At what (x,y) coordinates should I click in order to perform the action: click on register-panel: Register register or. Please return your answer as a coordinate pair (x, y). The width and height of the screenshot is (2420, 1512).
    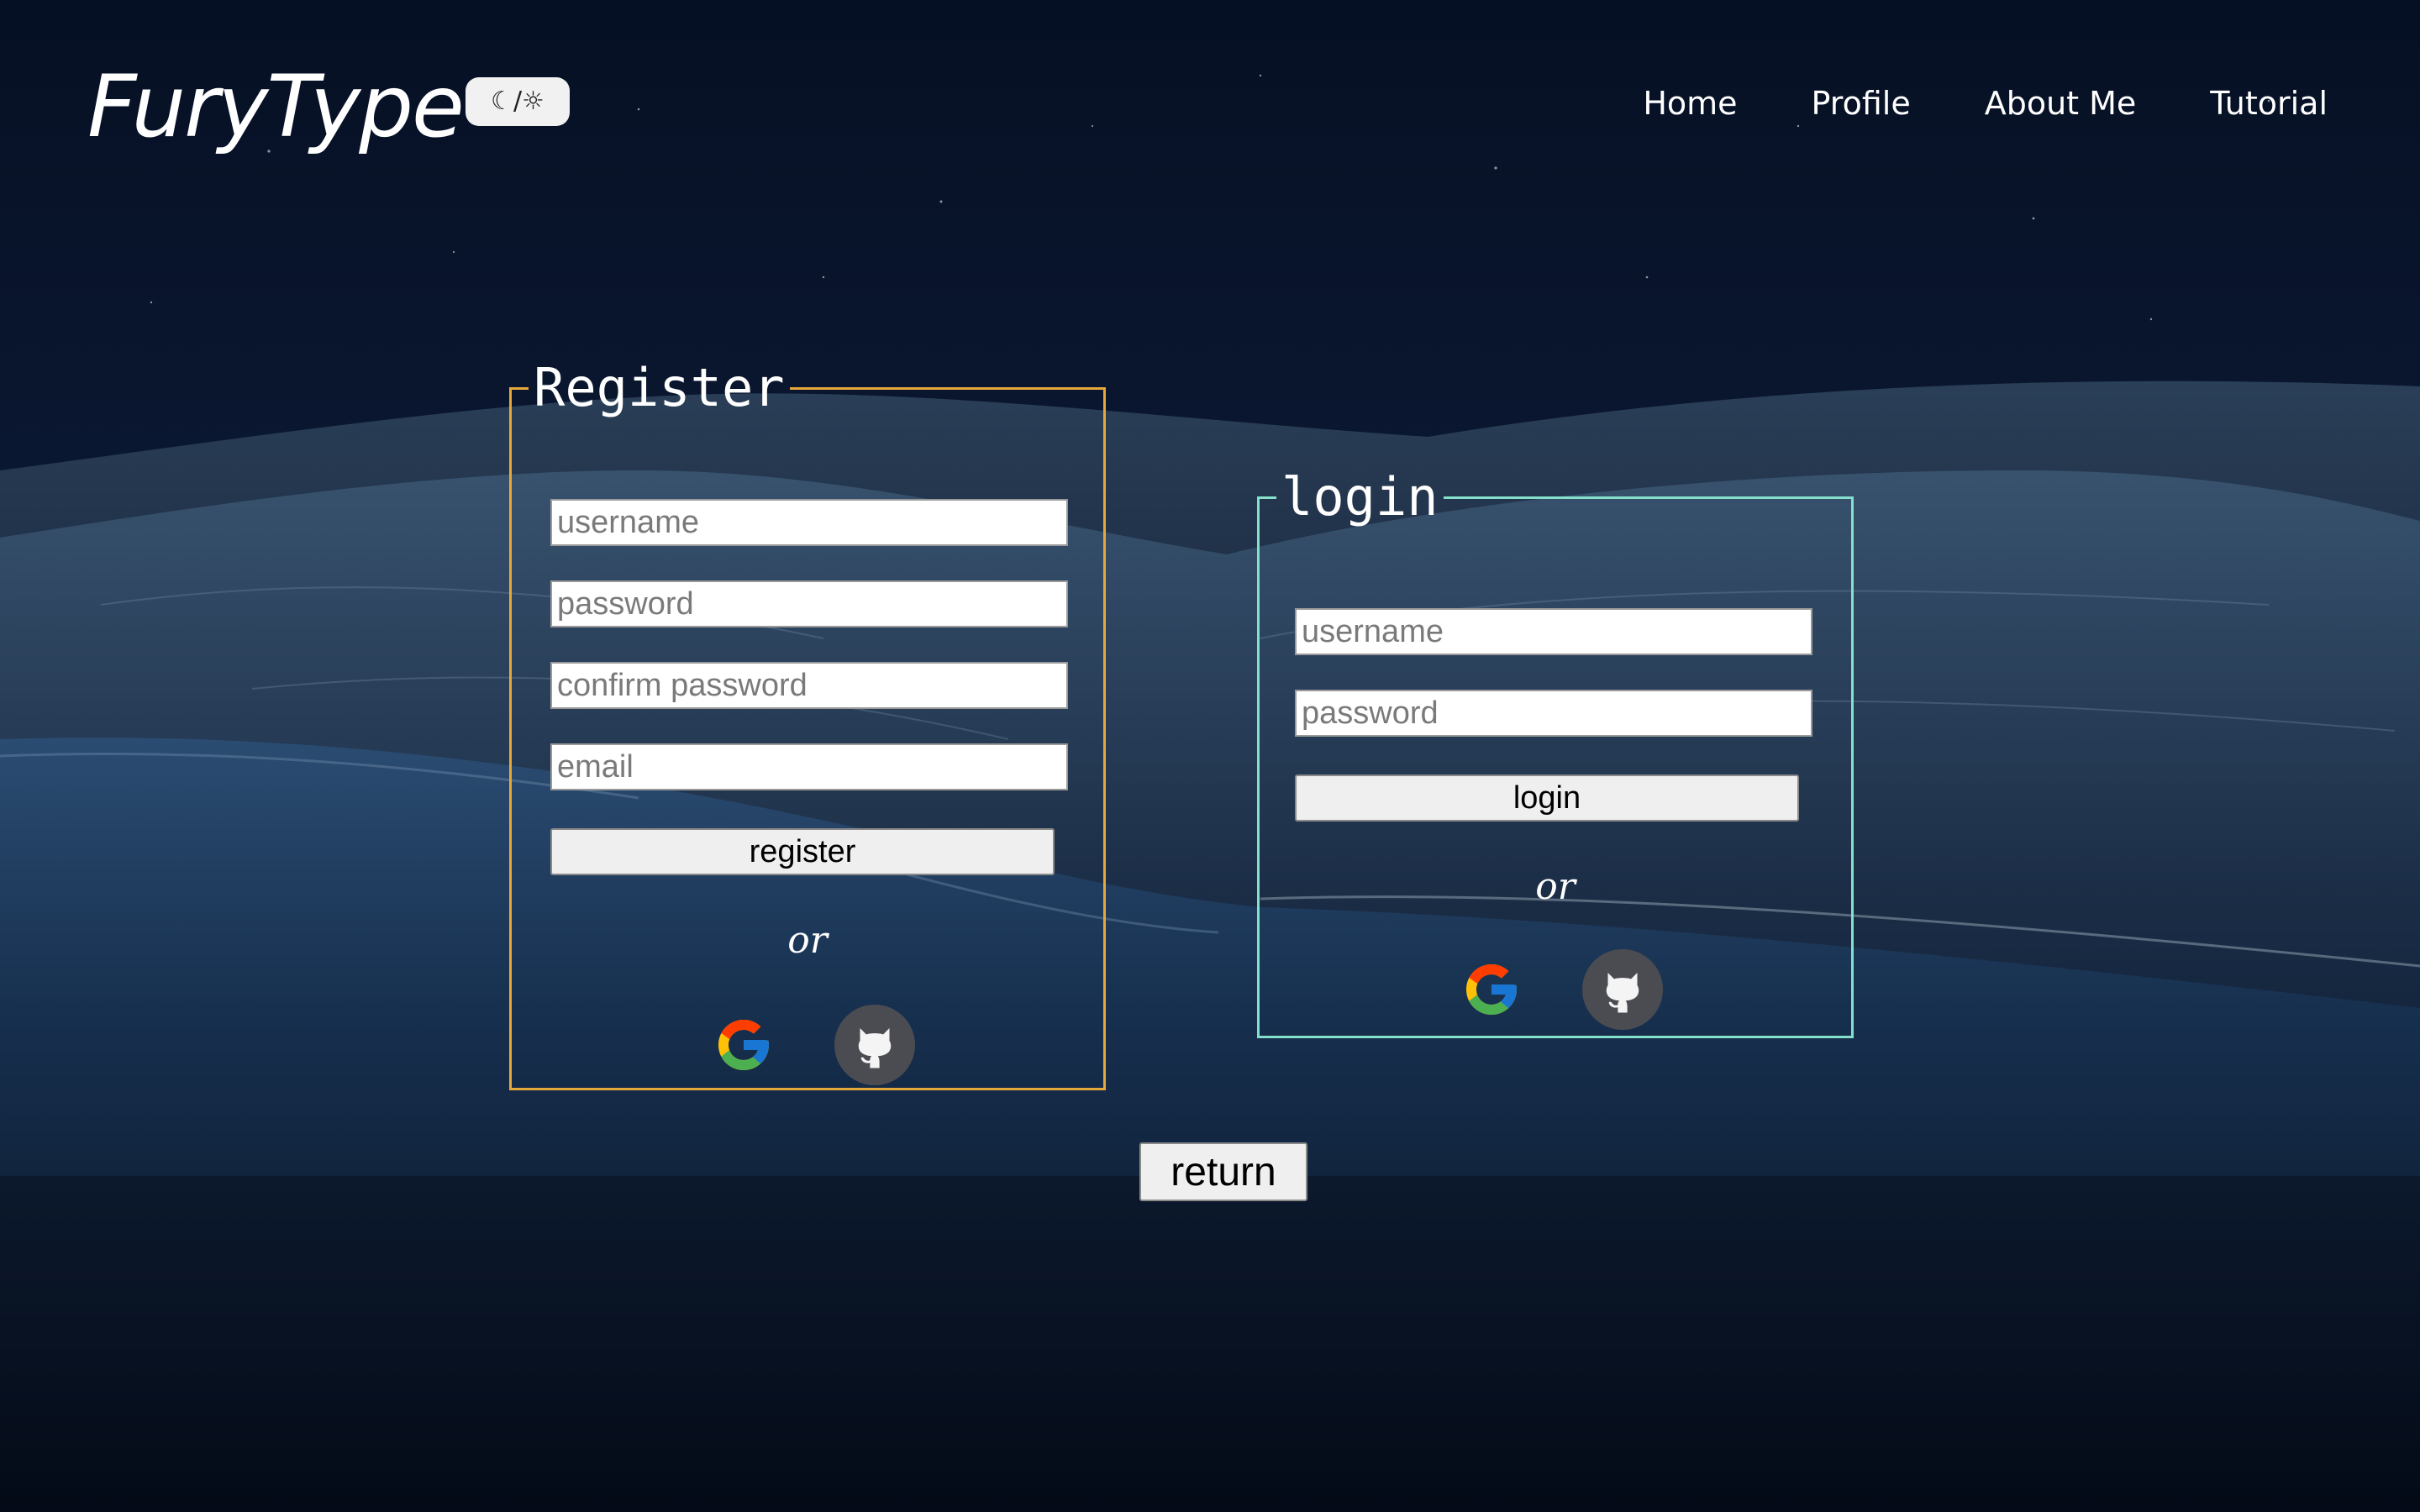
    Looking at the image, I should click on (808, 725).